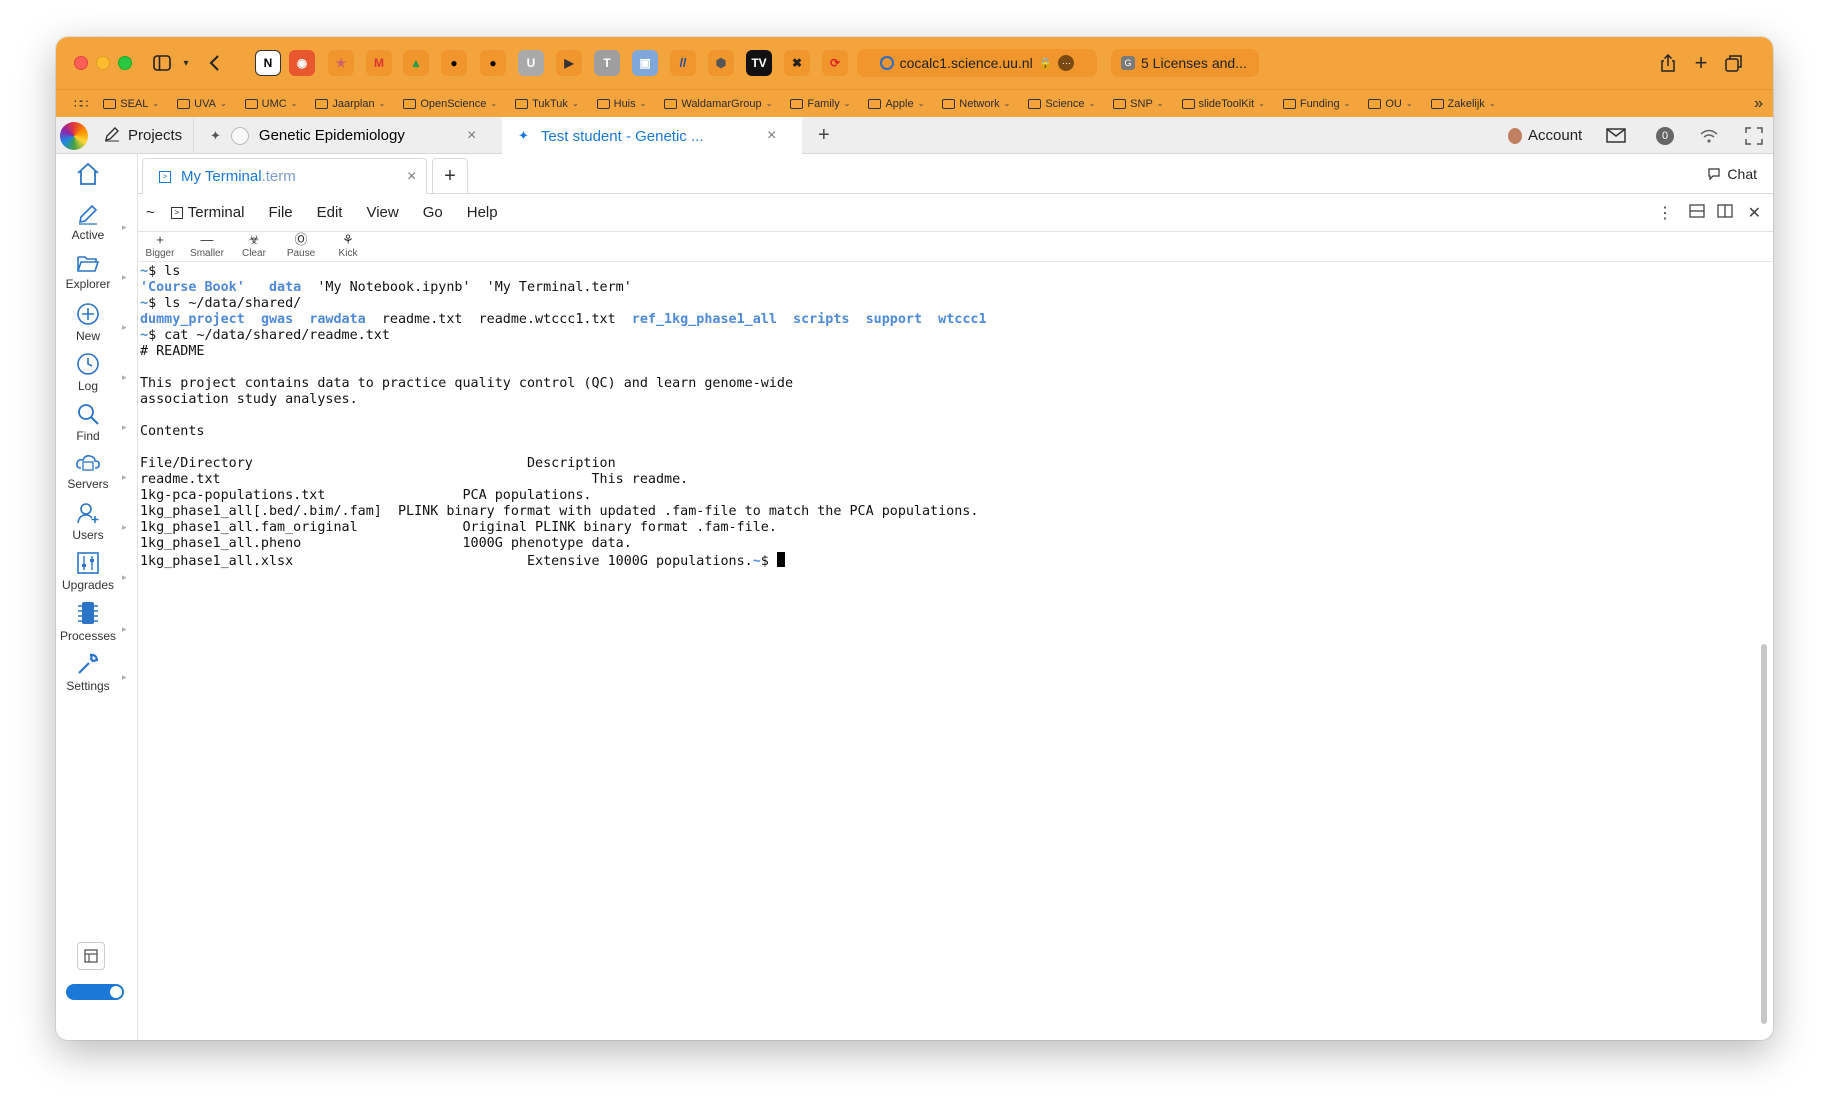 The height and width of the screenshot is (1114, 1829). I want to click on menu-file: File, so click(280, 212).